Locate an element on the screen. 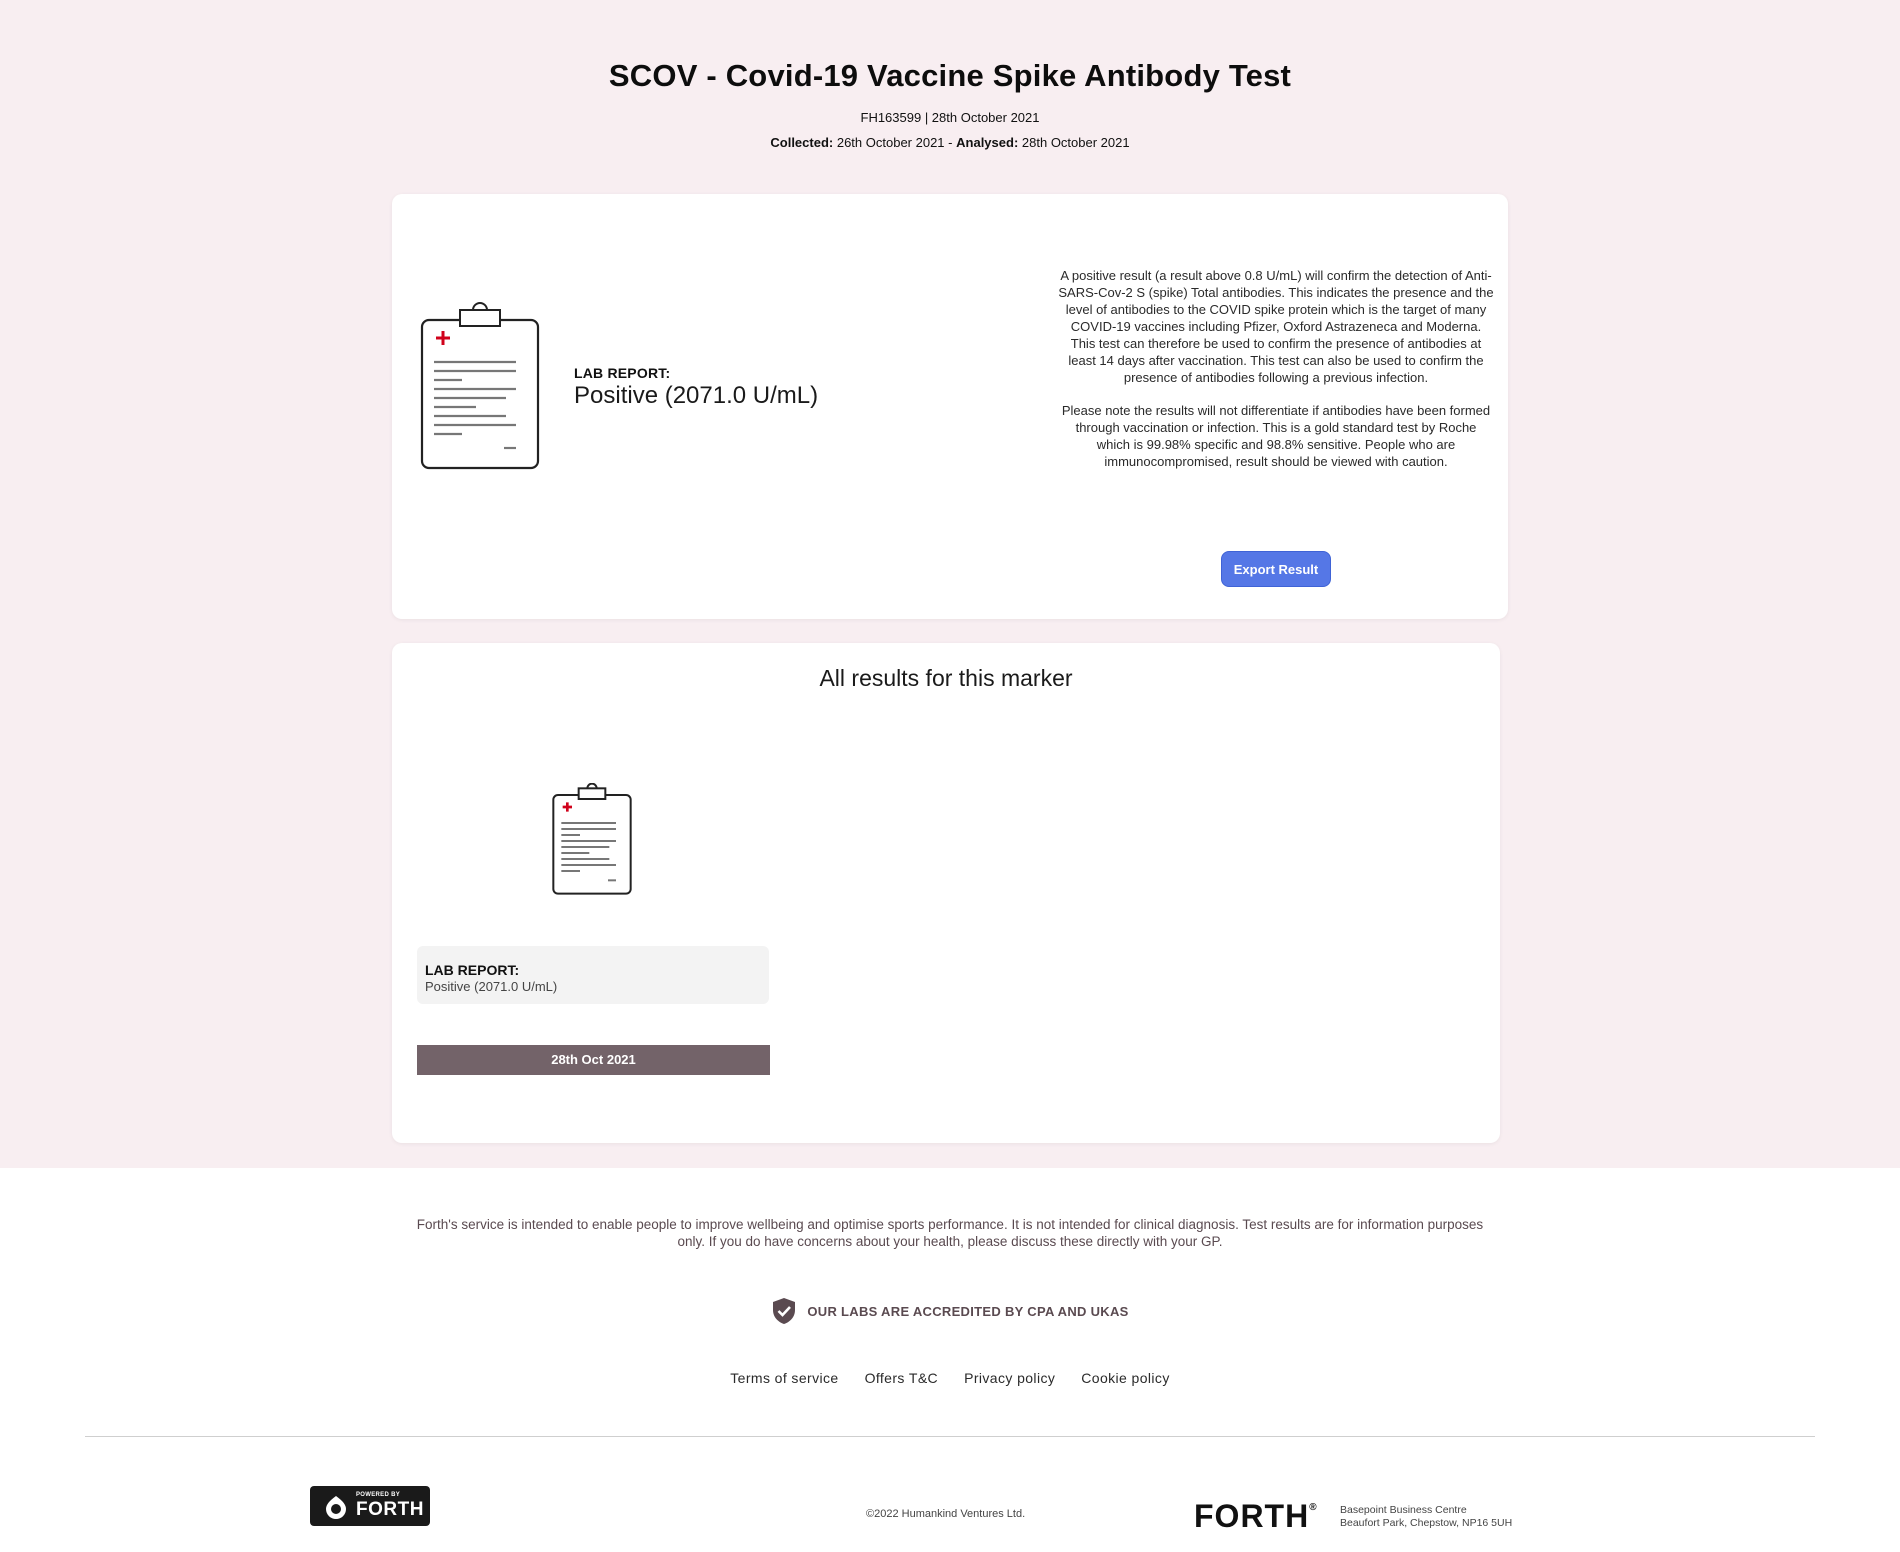  lab-report-label: LAB REPORT: is located at coordinates (622, 373).